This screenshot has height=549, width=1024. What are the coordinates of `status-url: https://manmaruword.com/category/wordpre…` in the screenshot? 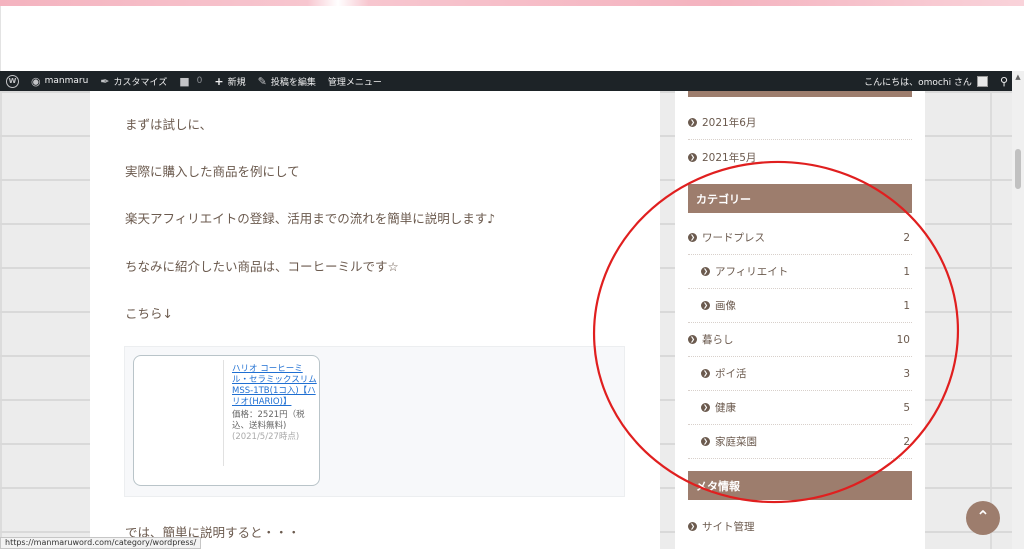 It's located at (101, 543).